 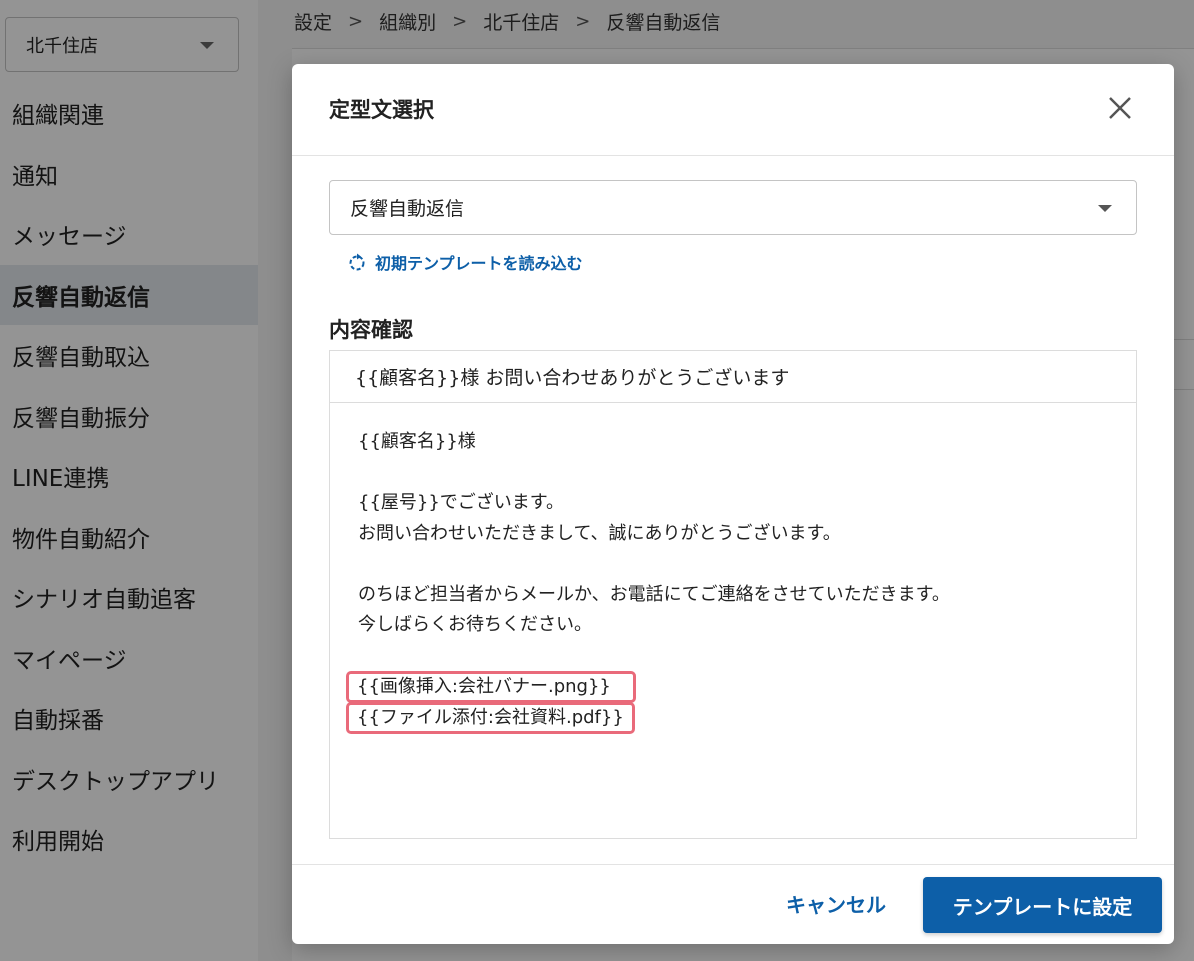 What do you see at coordinates (572, 378) in the screenshot?
I see `subject-text: {{顧客名}}様 お問い合わせありがとうございます` at bounding box center [572, 378].